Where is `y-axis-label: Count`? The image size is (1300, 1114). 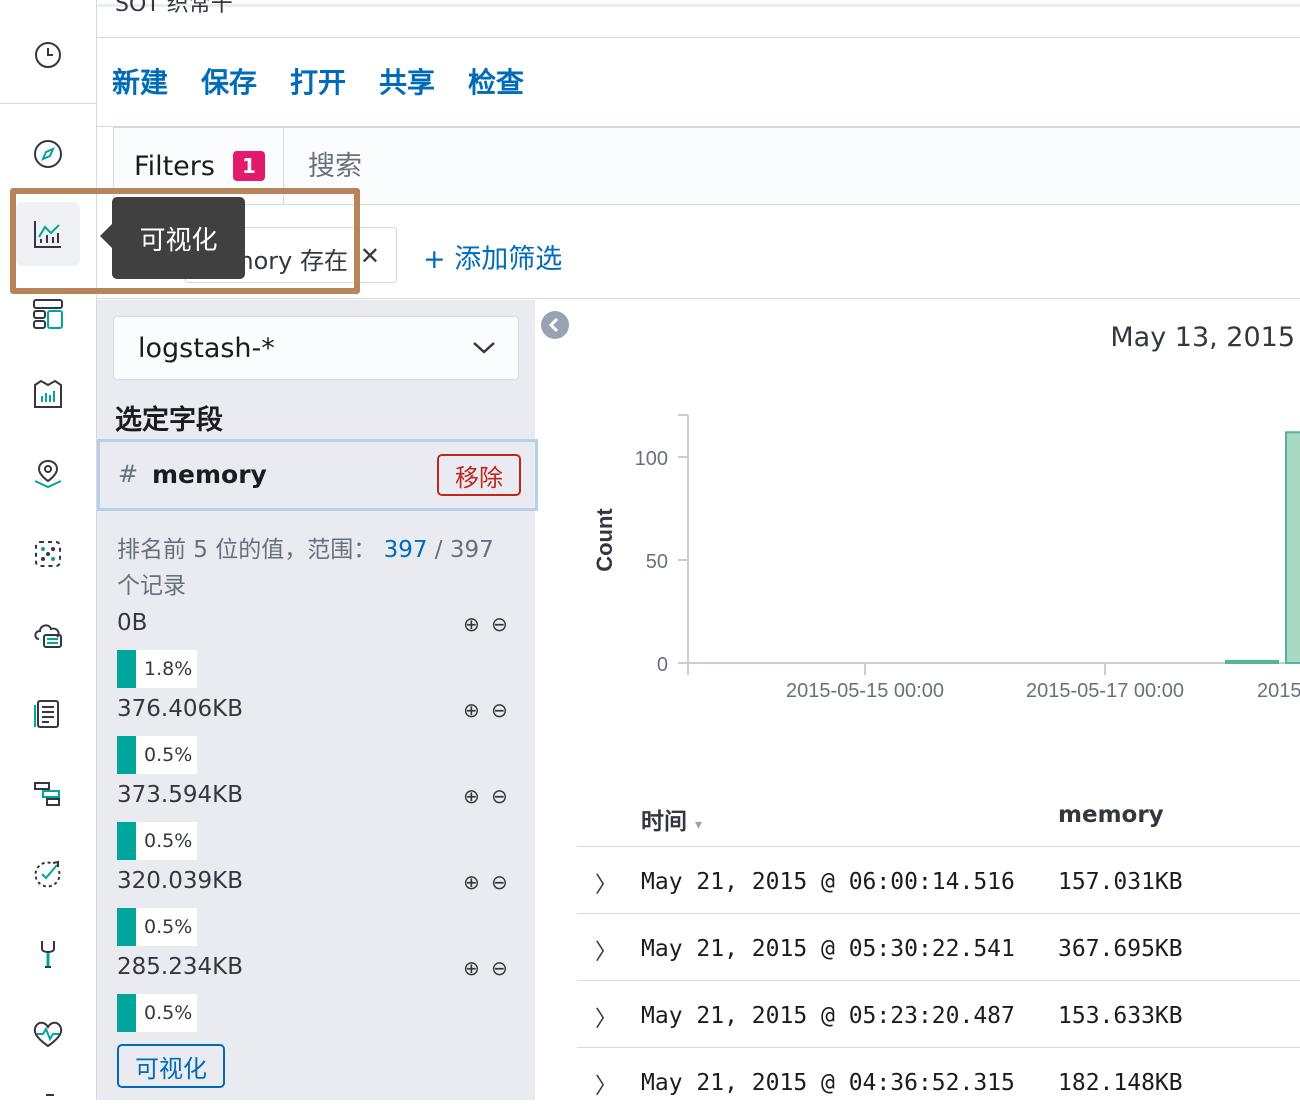
y-axis-label: Count is located at coordinates (604, 540).